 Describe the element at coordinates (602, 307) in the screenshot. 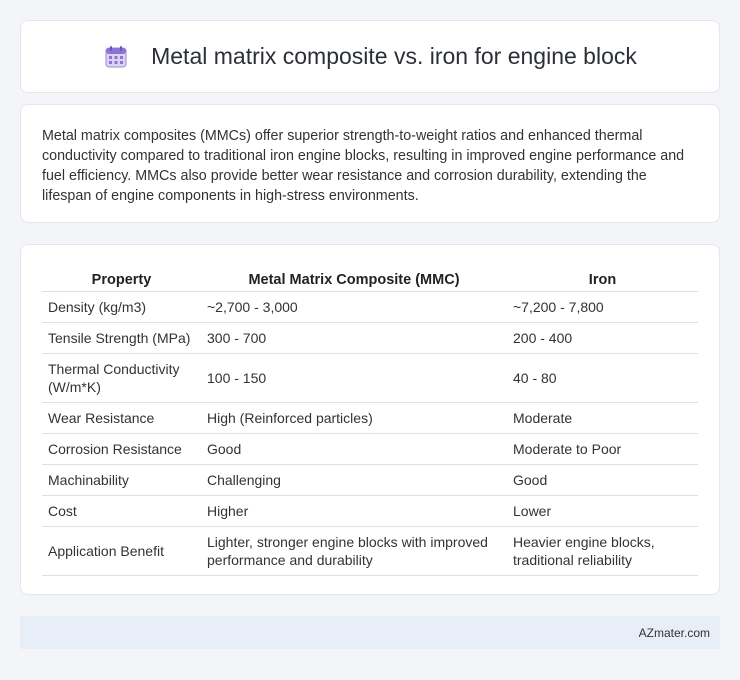

I see `iron-cell: ~7,200 - 7,800` at that location.